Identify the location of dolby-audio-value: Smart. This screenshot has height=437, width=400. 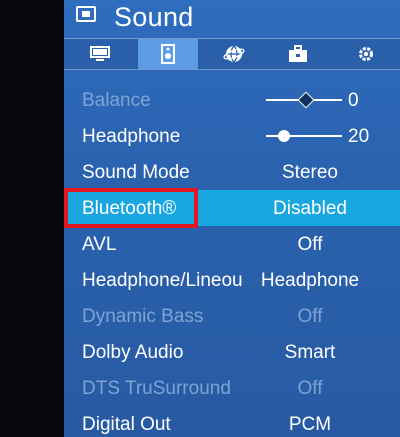
(310, 352).